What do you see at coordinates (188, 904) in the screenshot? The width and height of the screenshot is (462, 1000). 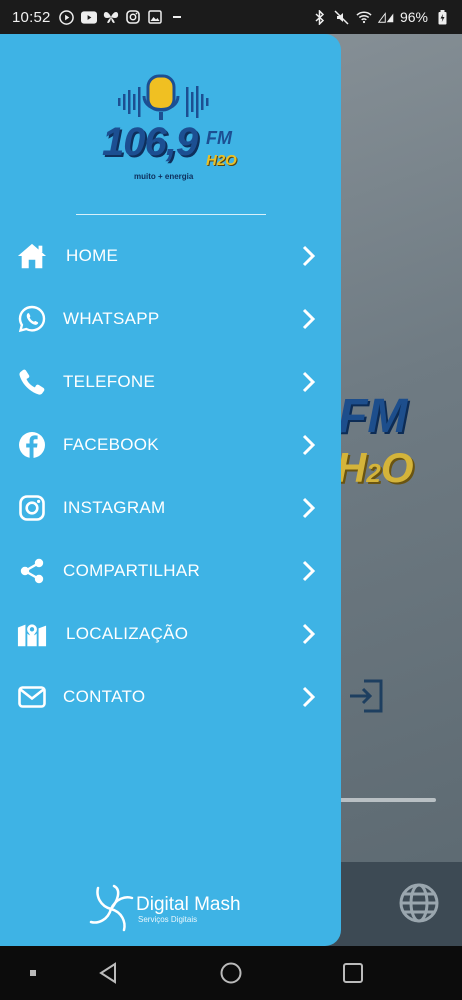 I see `brand-name: Digital Mash` at bounding box center [188, 904].